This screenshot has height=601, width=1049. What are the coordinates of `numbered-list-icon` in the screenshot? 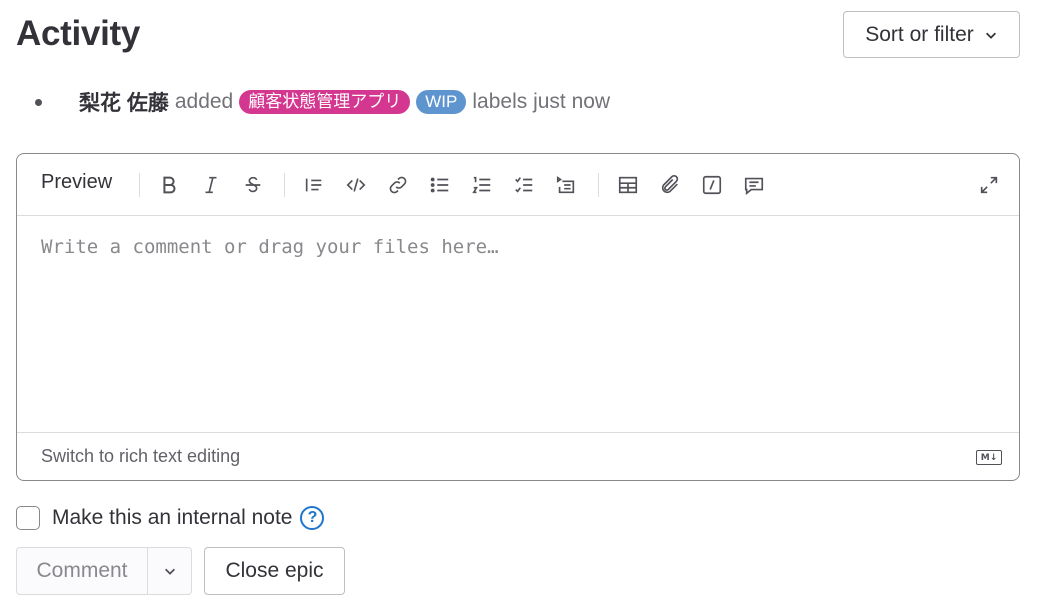 It's located at (481, 185).